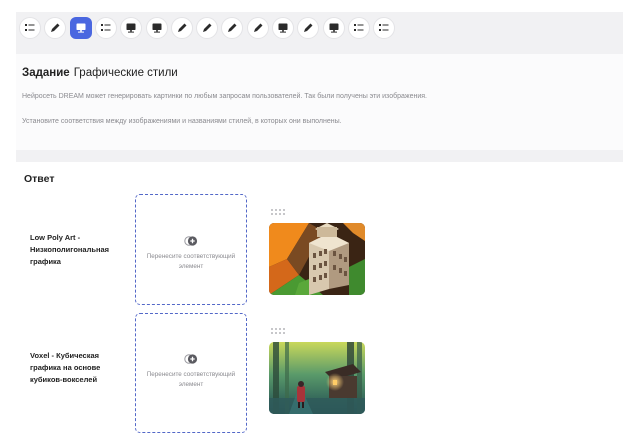 The height and width of the screenshot is (433, 623). I want to click on task-heading: Задание Графические стили, so click(100, 73).